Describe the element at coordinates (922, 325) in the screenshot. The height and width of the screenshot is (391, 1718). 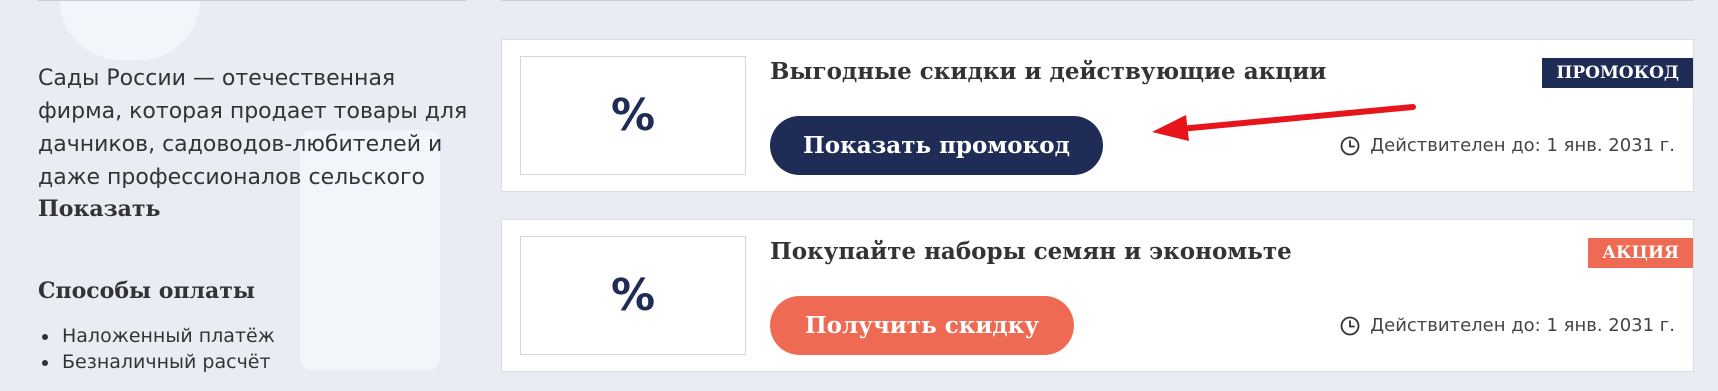
I see `get-discount-button: Получить скидку` at that location.